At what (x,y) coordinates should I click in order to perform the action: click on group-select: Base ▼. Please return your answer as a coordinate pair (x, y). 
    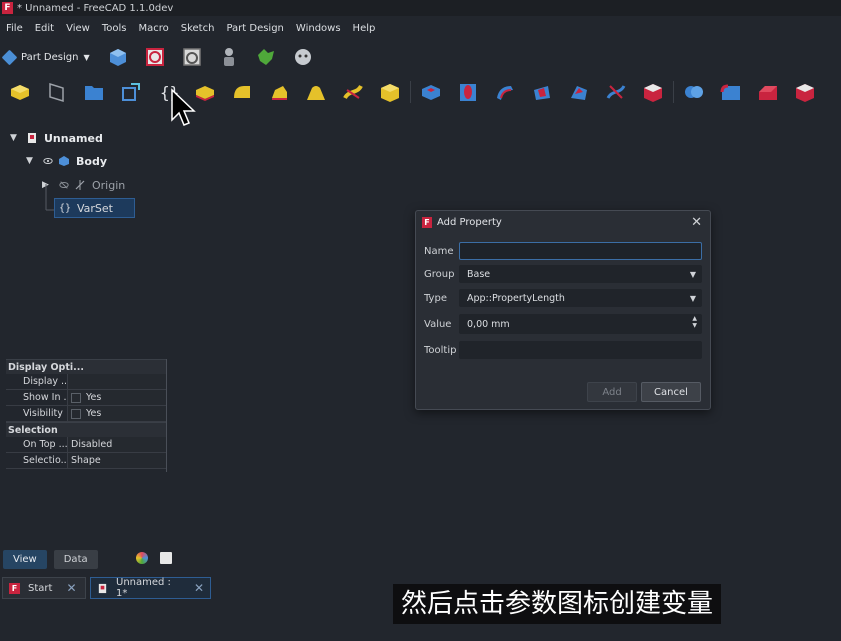
    Looking at the image, I should click on (580, 274).